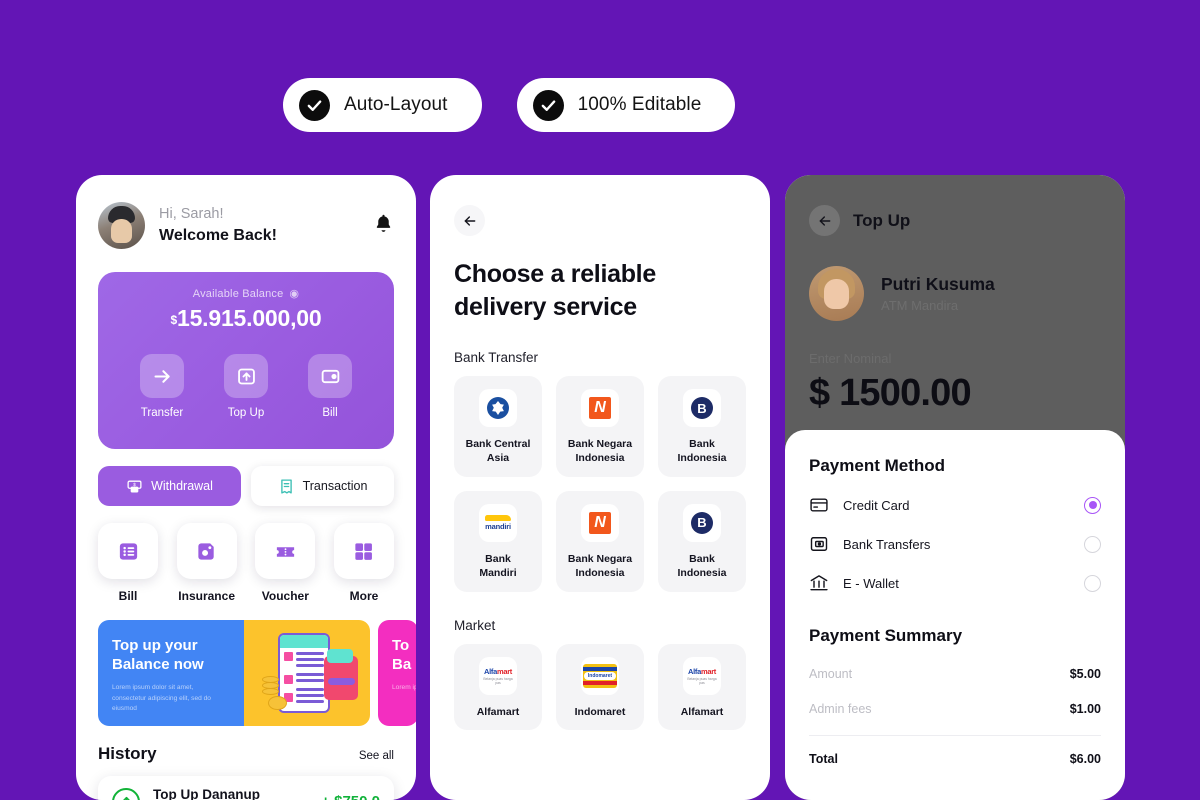 This screenshot has width=1200, height=800. What do you see at coordinates (498, 566) in the screenshot?
I see `bank-label: Bank Mandiri` at bounding box center [498, 566].